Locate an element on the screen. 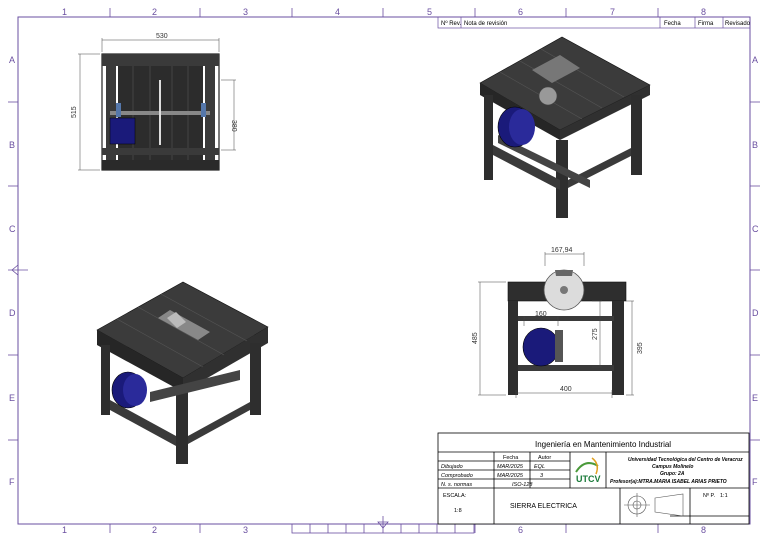 The image size is (768, 543). sheet-label: Nº P. is located at coordinates (709, 495).